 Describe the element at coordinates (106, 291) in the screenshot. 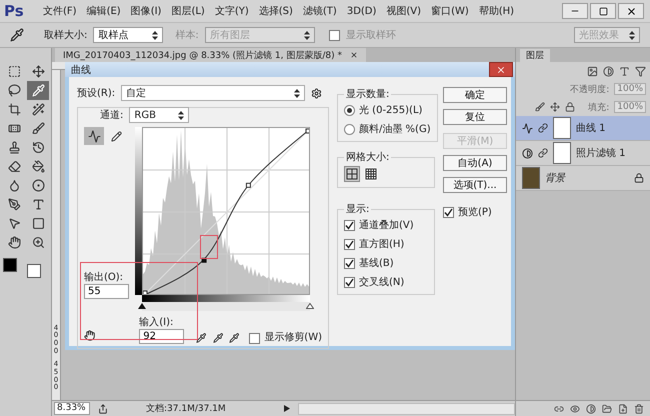

I see `output-field: 55` at that location.